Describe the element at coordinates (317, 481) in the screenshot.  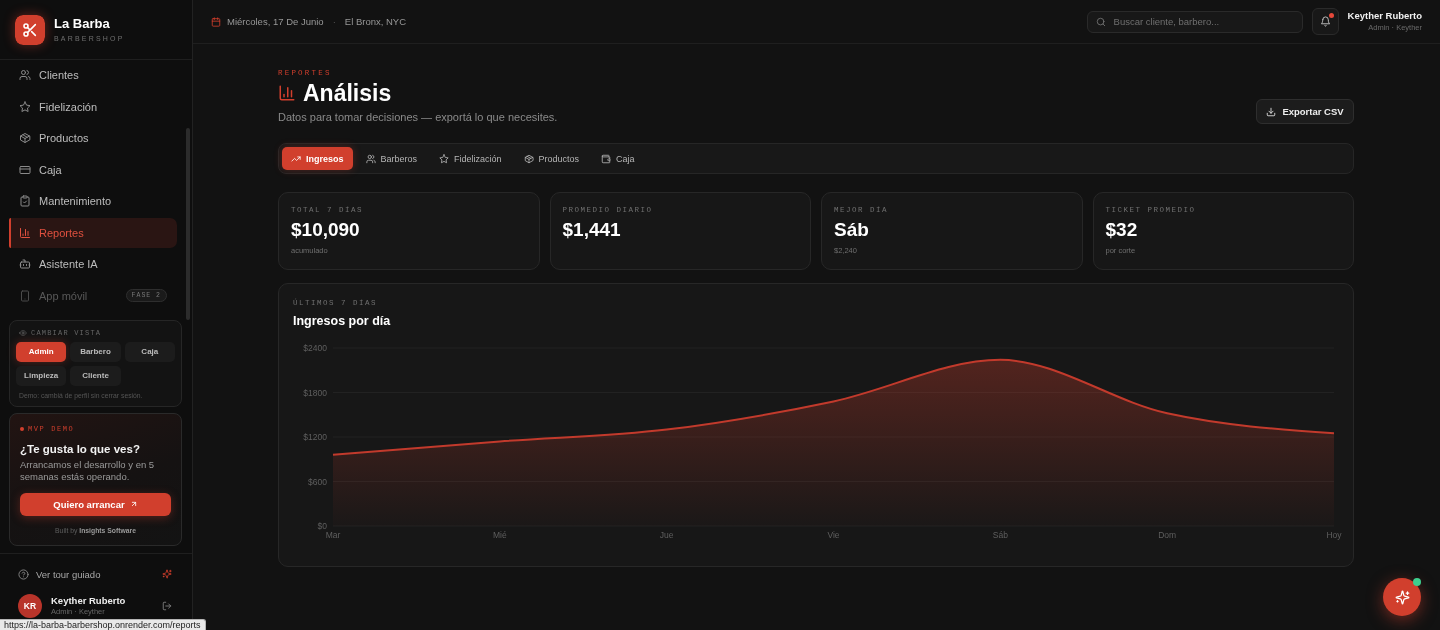
I see `y-axis-label: $600` at that location.